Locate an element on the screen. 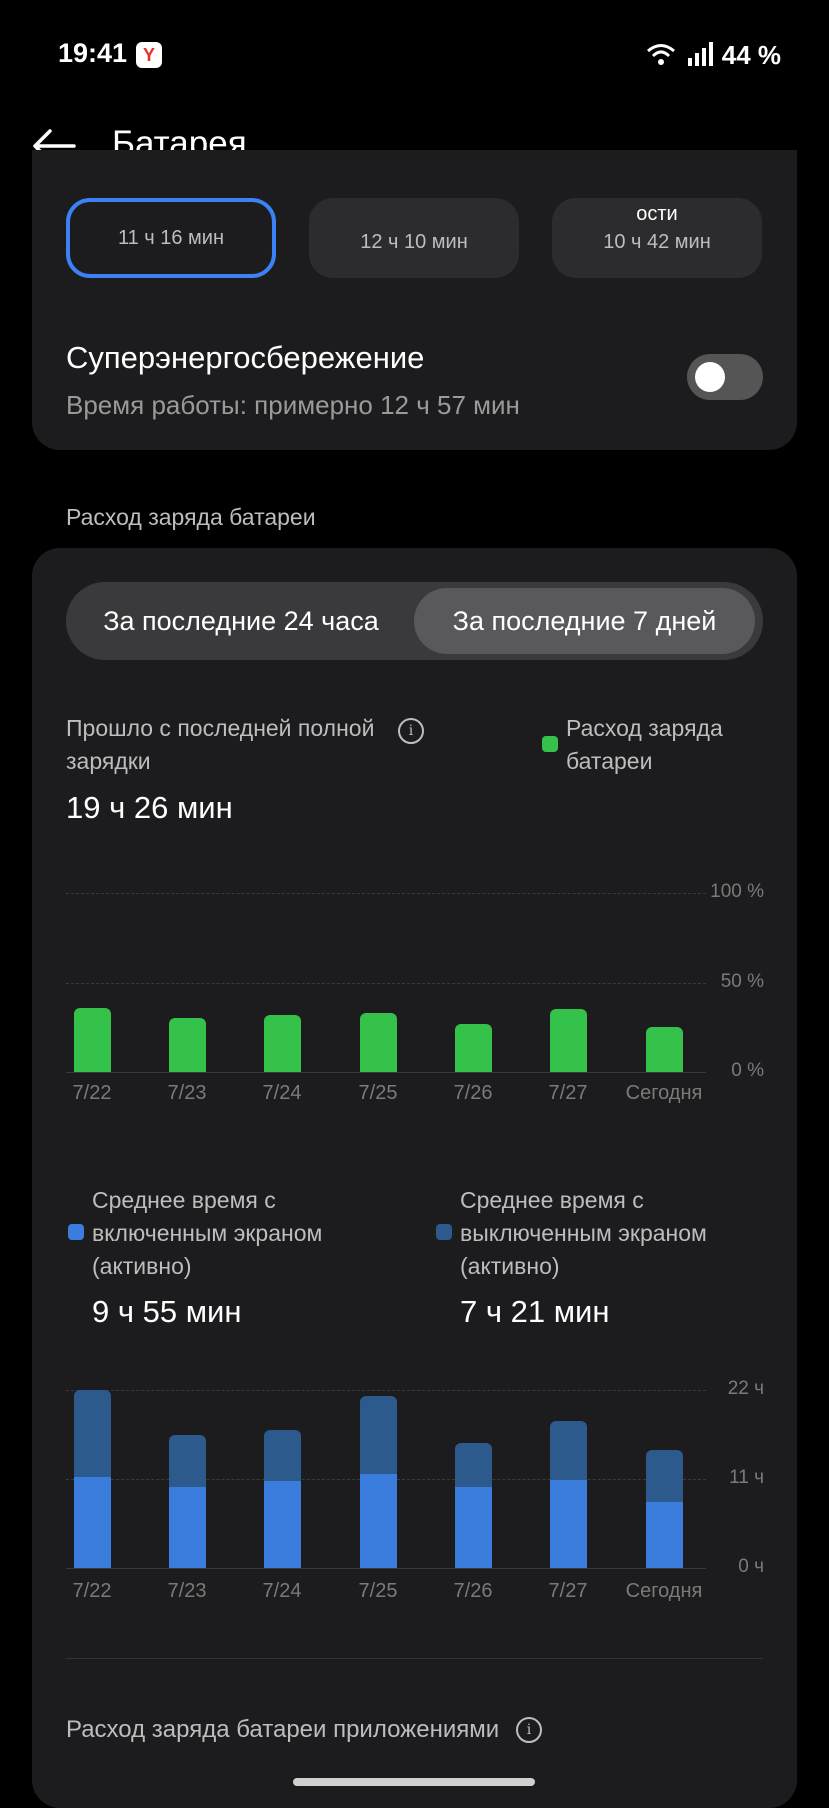  divider is located at coordinates (414, 1658).